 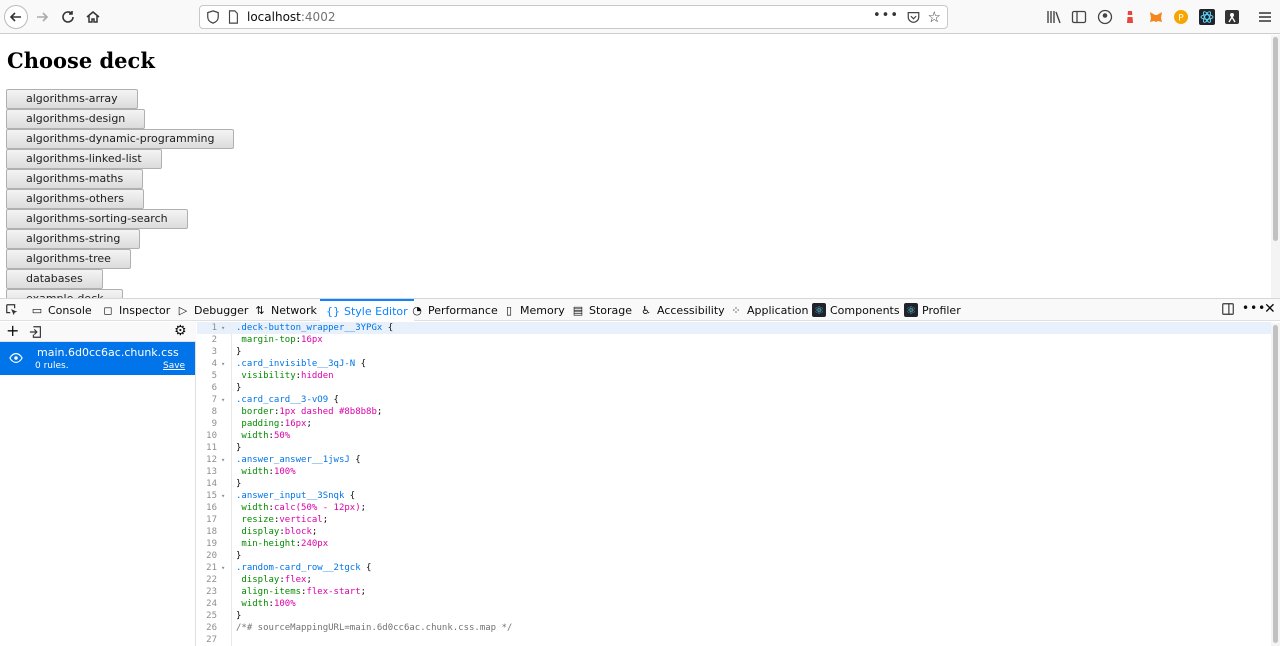 What do you see at coordinates (367, 310) in the screenshot?
I see `tab-style-editor: {} Style Editor` at bounding box center [367, 310].